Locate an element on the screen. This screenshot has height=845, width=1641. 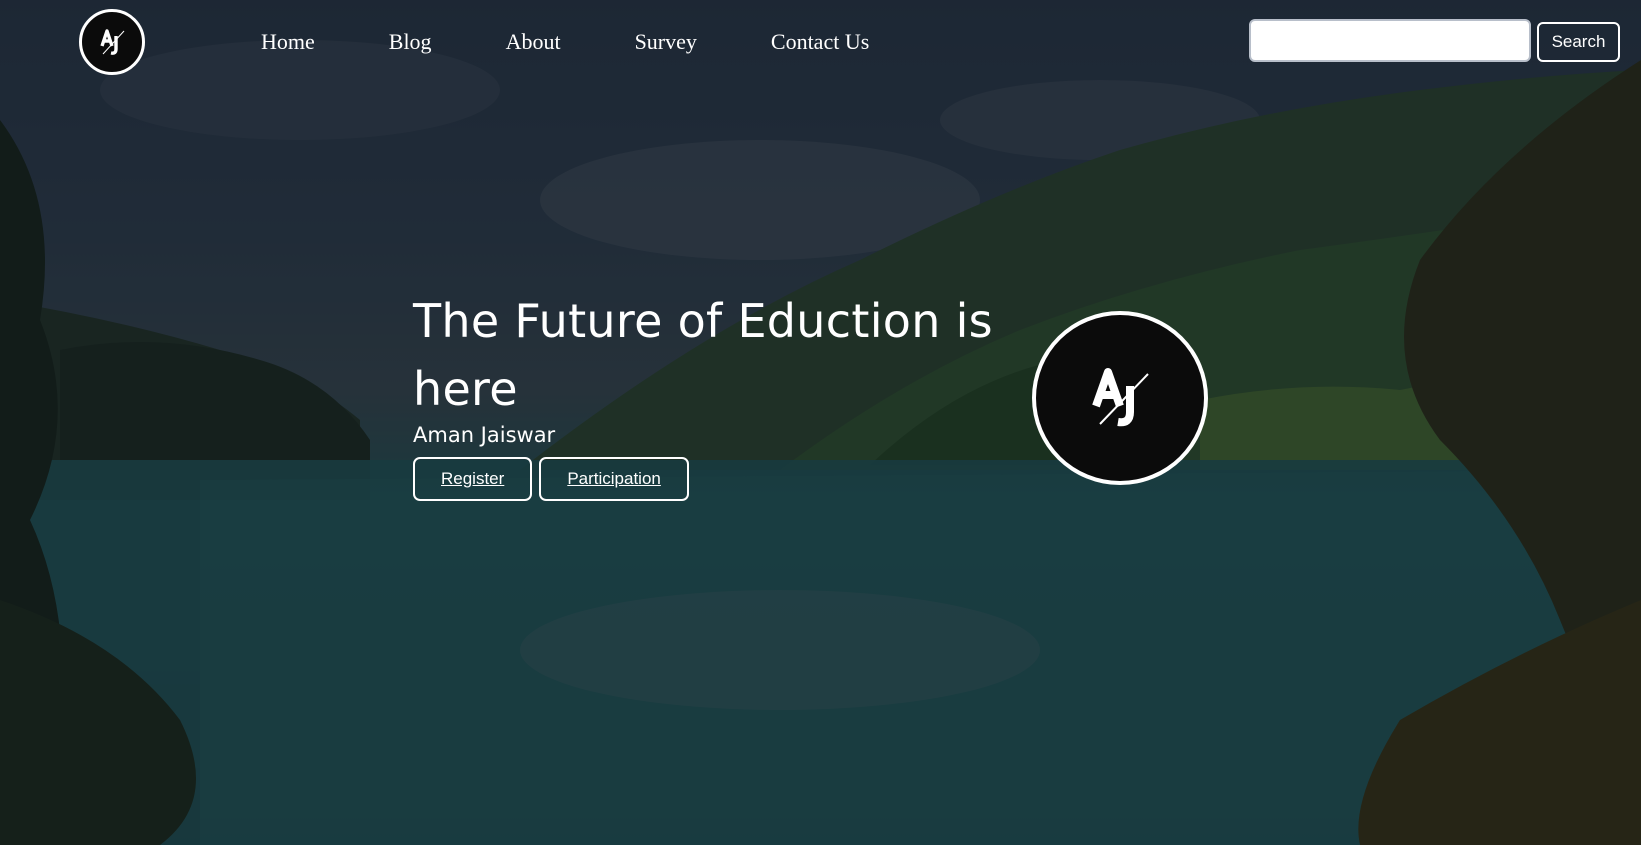
nav-link-about: About is located at coordinates (533, 42).